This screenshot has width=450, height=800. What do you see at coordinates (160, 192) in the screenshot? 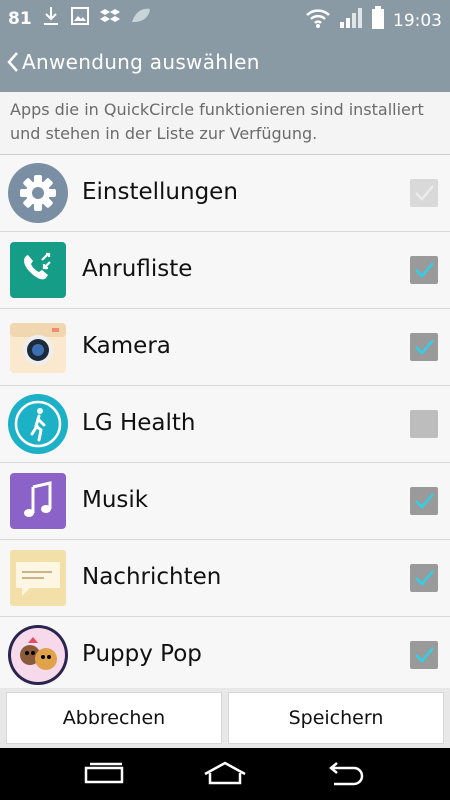
I see `app-label: Einstellungen` at bounding box center [160, 192].